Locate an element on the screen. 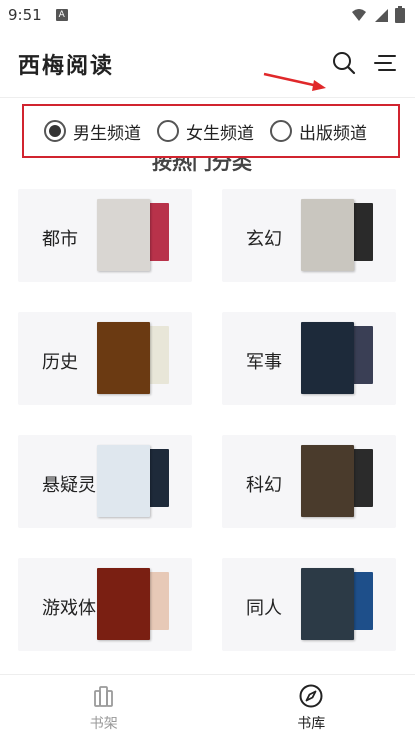 Image resolution: width=415 pixels, height=739 pixels. wifi-icon is located at coordinates (359, 14).